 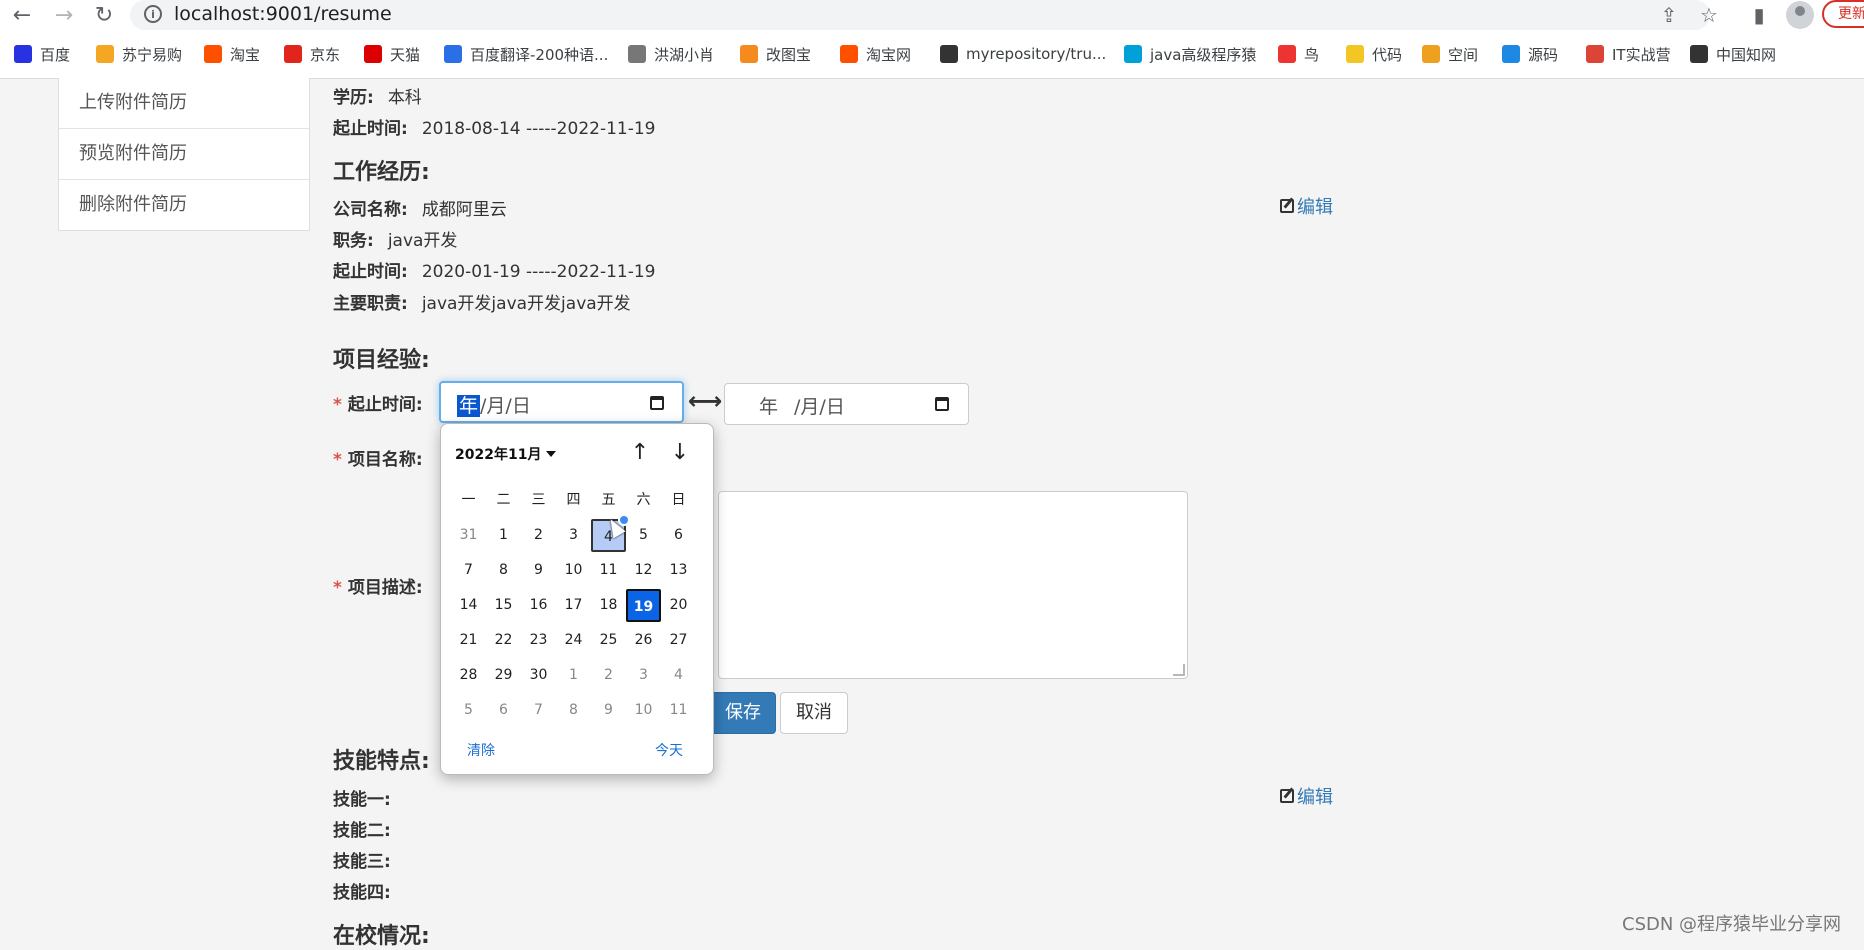 What do you see at coordinates (643, 640) in the screenshot?
I see `calendar-day: 26` at bounding box center [643, 640].